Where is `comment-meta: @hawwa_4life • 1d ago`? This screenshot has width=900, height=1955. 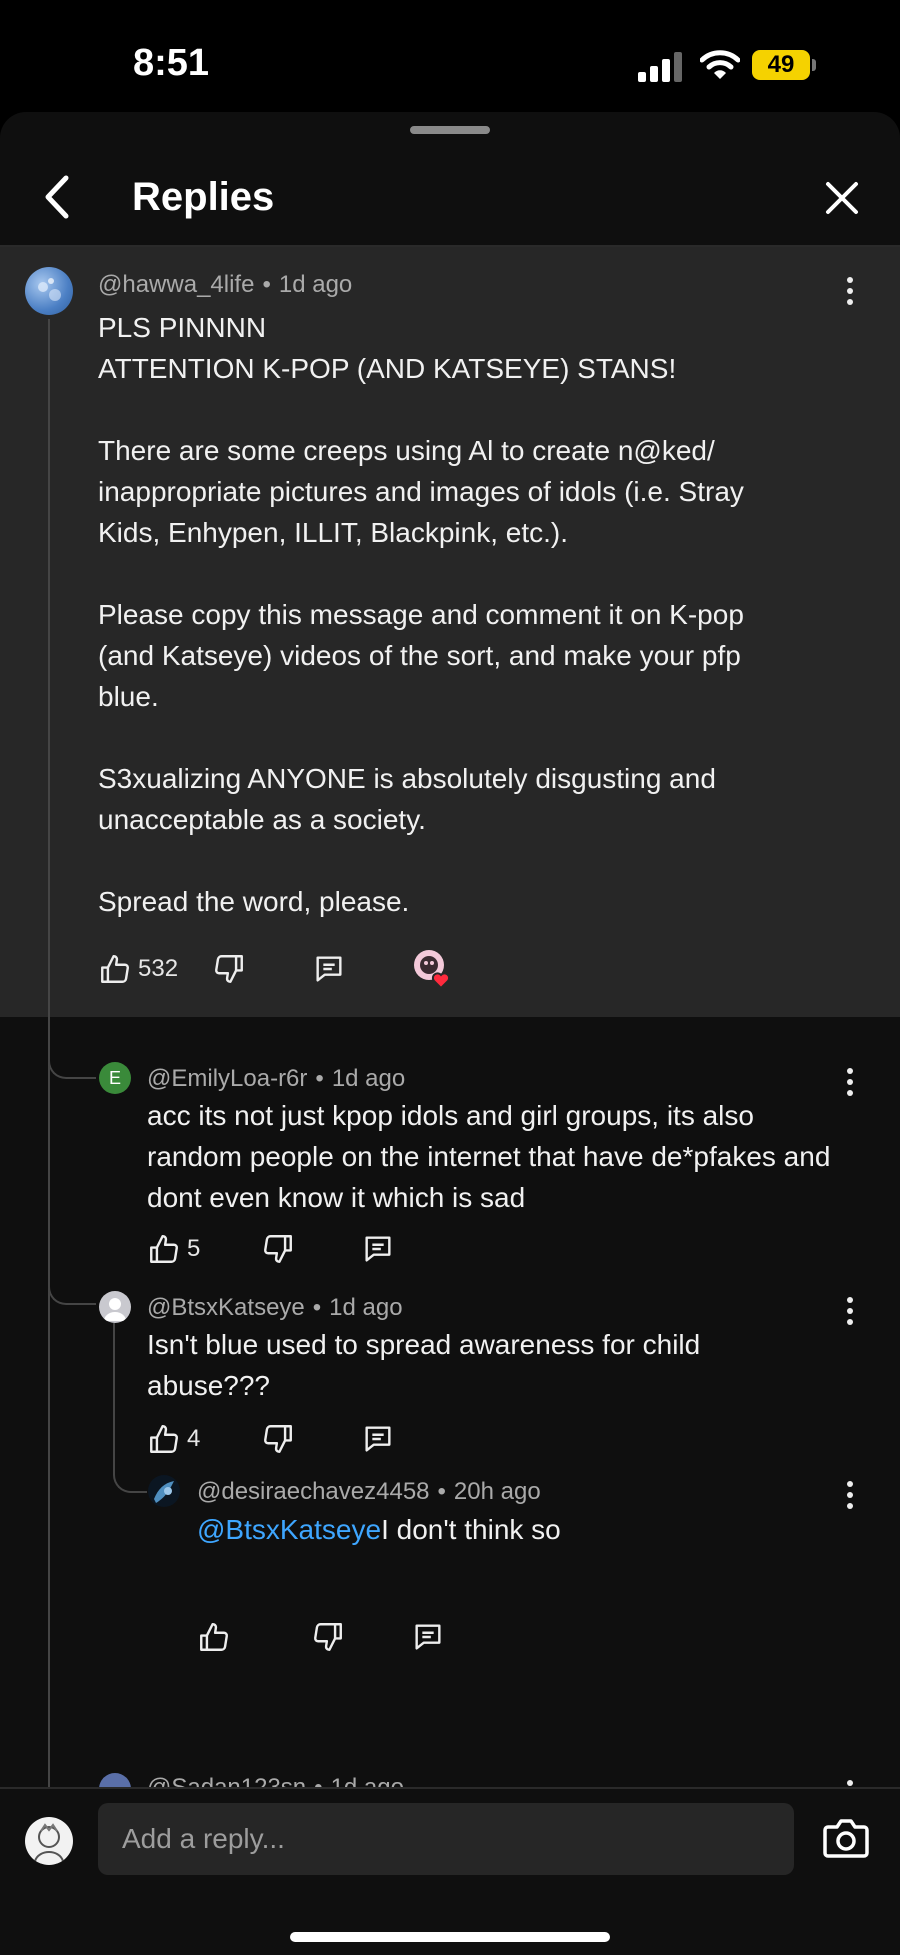
comment-meta: @hawwa_4life • 1d ago is located at coordinates (225, 284).